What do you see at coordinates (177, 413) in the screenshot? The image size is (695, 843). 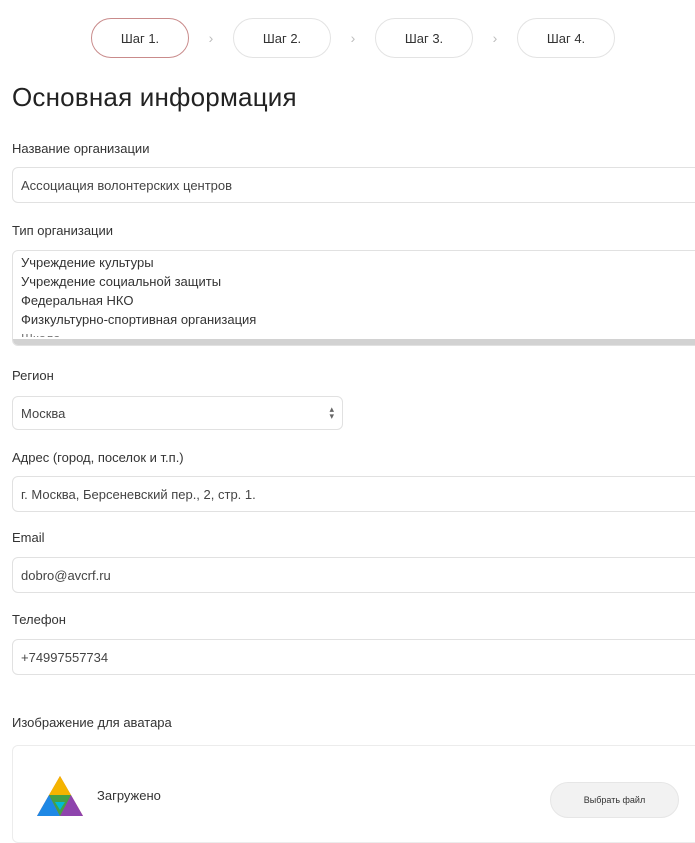 I see `region-select: Москва ▴ ▾` at bounding box center [177, 413].